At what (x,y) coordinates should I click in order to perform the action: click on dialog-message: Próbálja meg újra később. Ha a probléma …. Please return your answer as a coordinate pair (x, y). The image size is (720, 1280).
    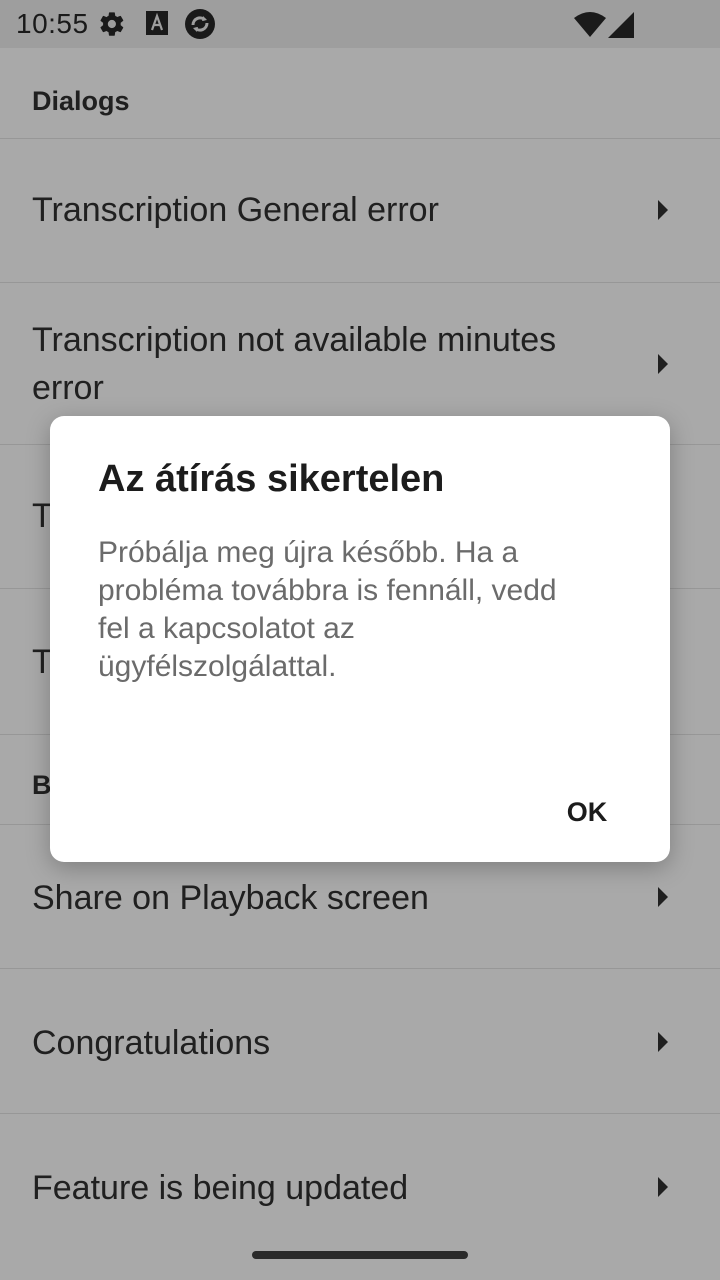
    Looking at the image, I should click on (327, 609).